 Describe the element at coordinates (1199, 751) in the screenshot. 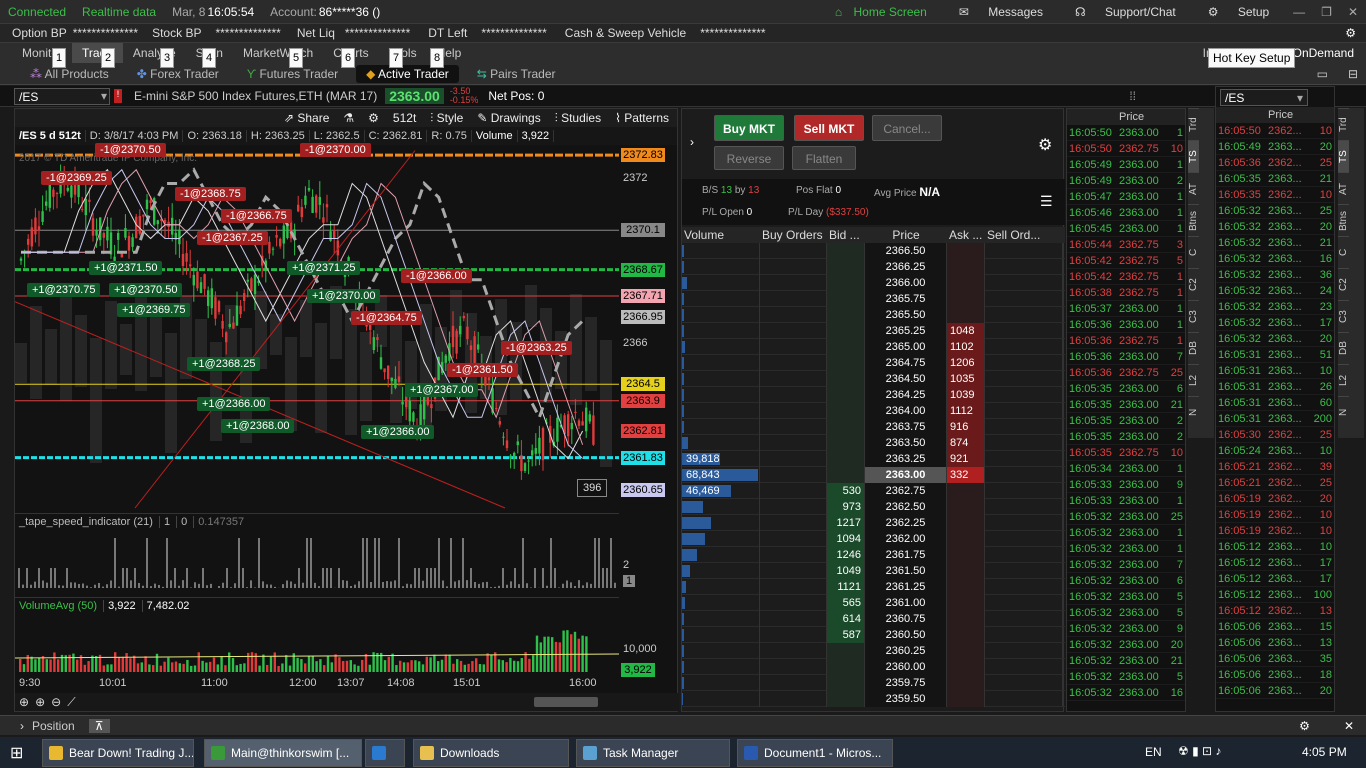

I see `system-tray-icons: ☢ ▮ ⊡ ♪` at that location.